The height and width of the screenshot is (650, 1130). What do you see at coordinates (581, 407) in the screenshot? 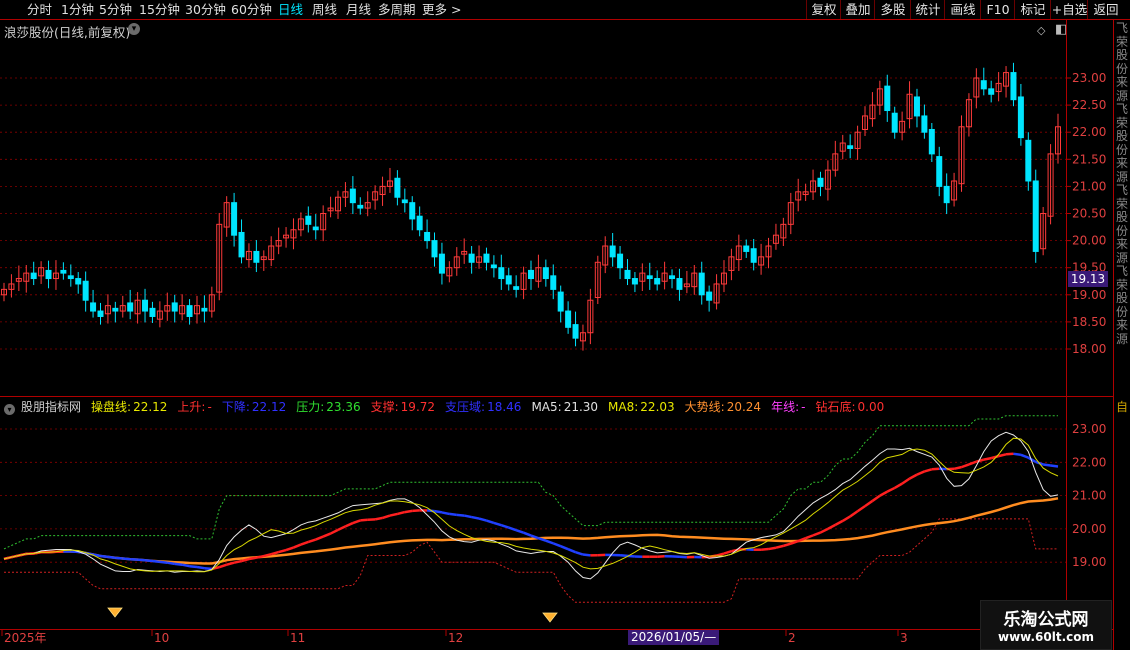
I see `indicator-item-value: 21.30` at bounding box center [581, 407].